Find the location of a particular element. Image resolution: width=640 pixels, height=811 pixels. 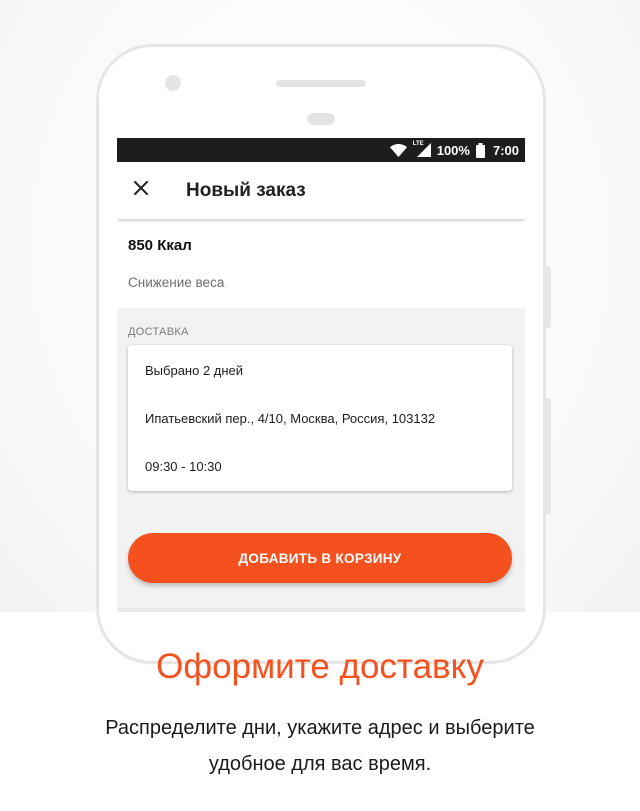

add-to-cart-button: ДОБАВИТЬ В КОРЗИНУ is located at coordinates (320, 558).